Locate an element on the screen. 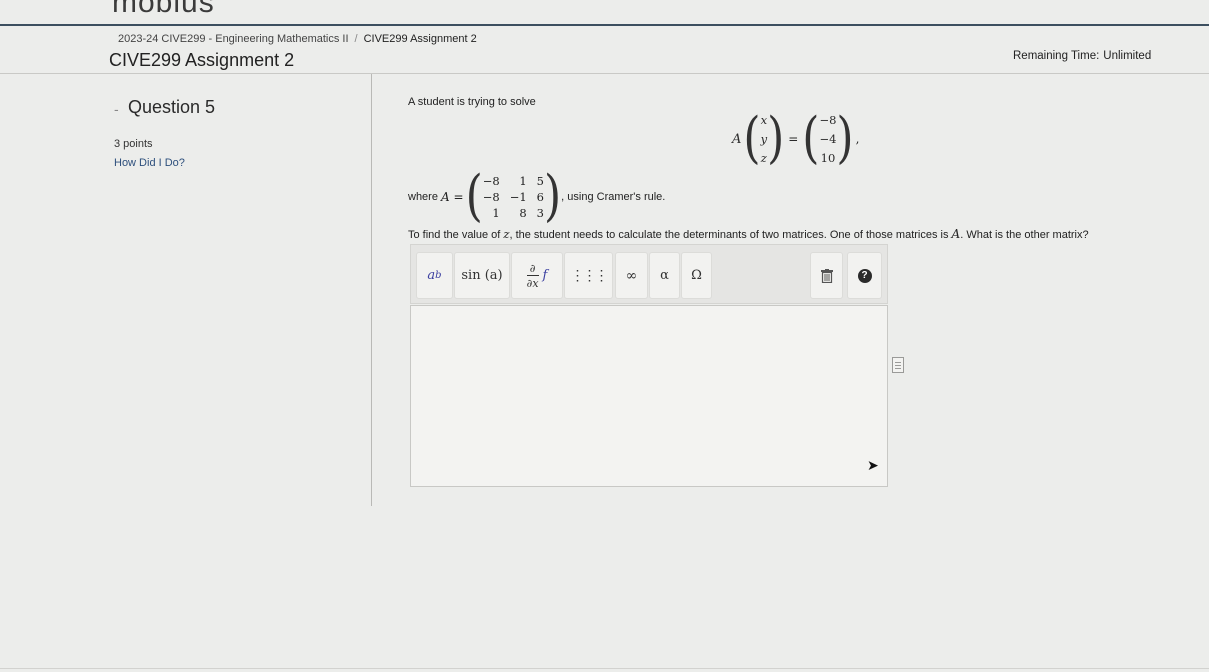 The width and height of the screenshot is (1209, 672). function-button: sin (a) is located at coordinates (482, 275).